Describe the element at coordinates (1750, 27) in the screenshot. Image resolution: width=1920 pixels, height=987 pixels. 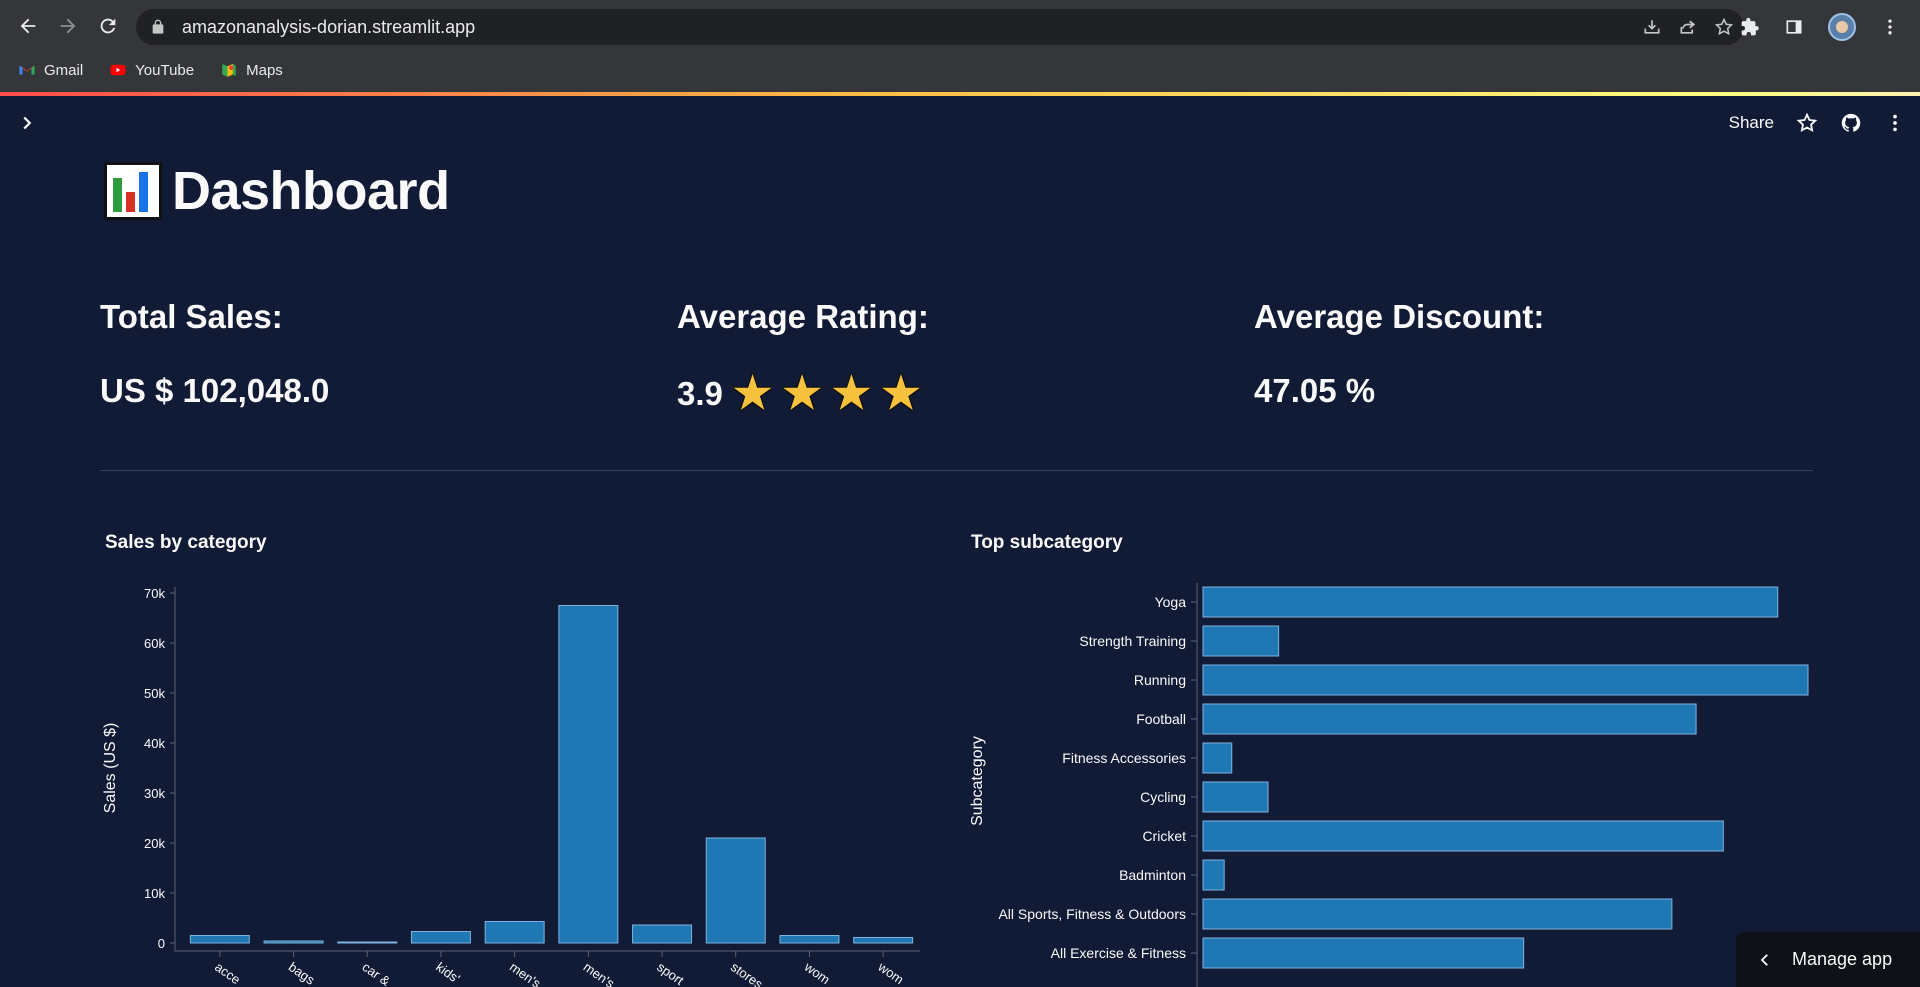
I see `extensions-icon` at that location.